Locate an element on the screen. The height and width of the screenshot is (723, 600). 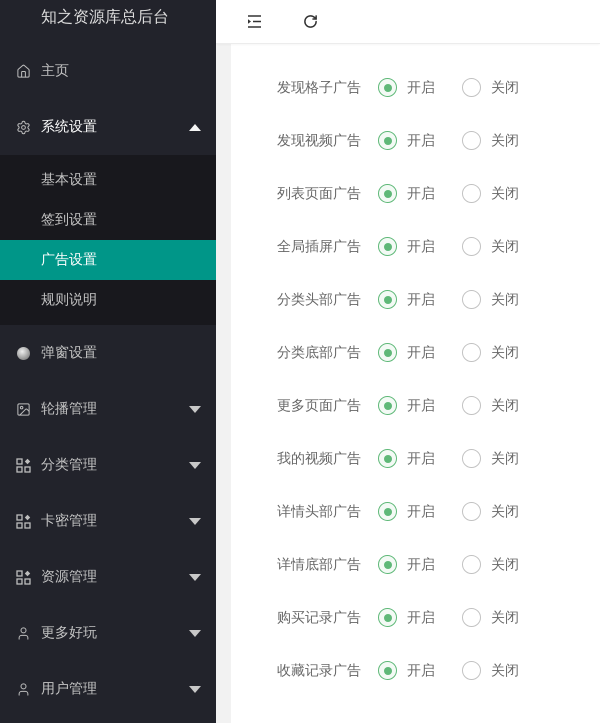
sphere-icon is located at coordinates (23, 353).